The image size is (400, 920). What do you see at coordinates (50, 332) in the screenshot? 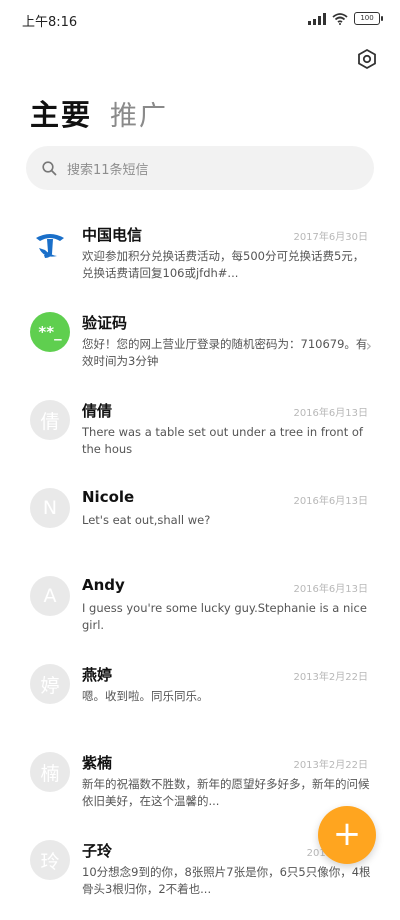
I see `avatar: **_` at bounding box center [50, 332].